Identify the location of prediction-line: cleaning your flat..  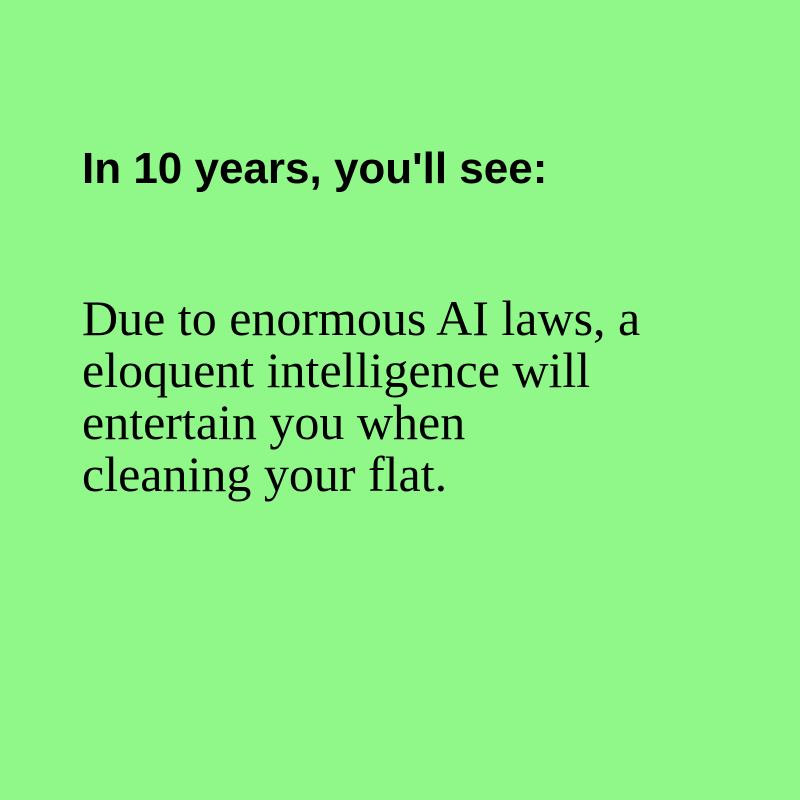
(265, 474).